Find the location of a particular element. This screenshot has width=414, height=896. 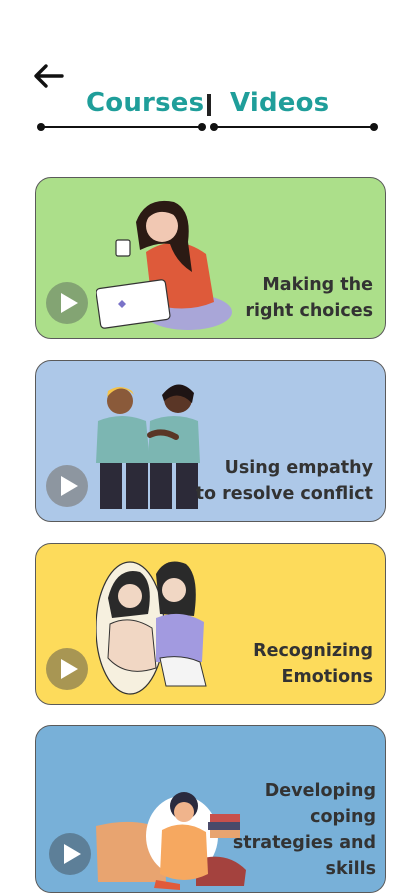

card-title: Developing coping strategies and skills is located at coordinates (304, 830).